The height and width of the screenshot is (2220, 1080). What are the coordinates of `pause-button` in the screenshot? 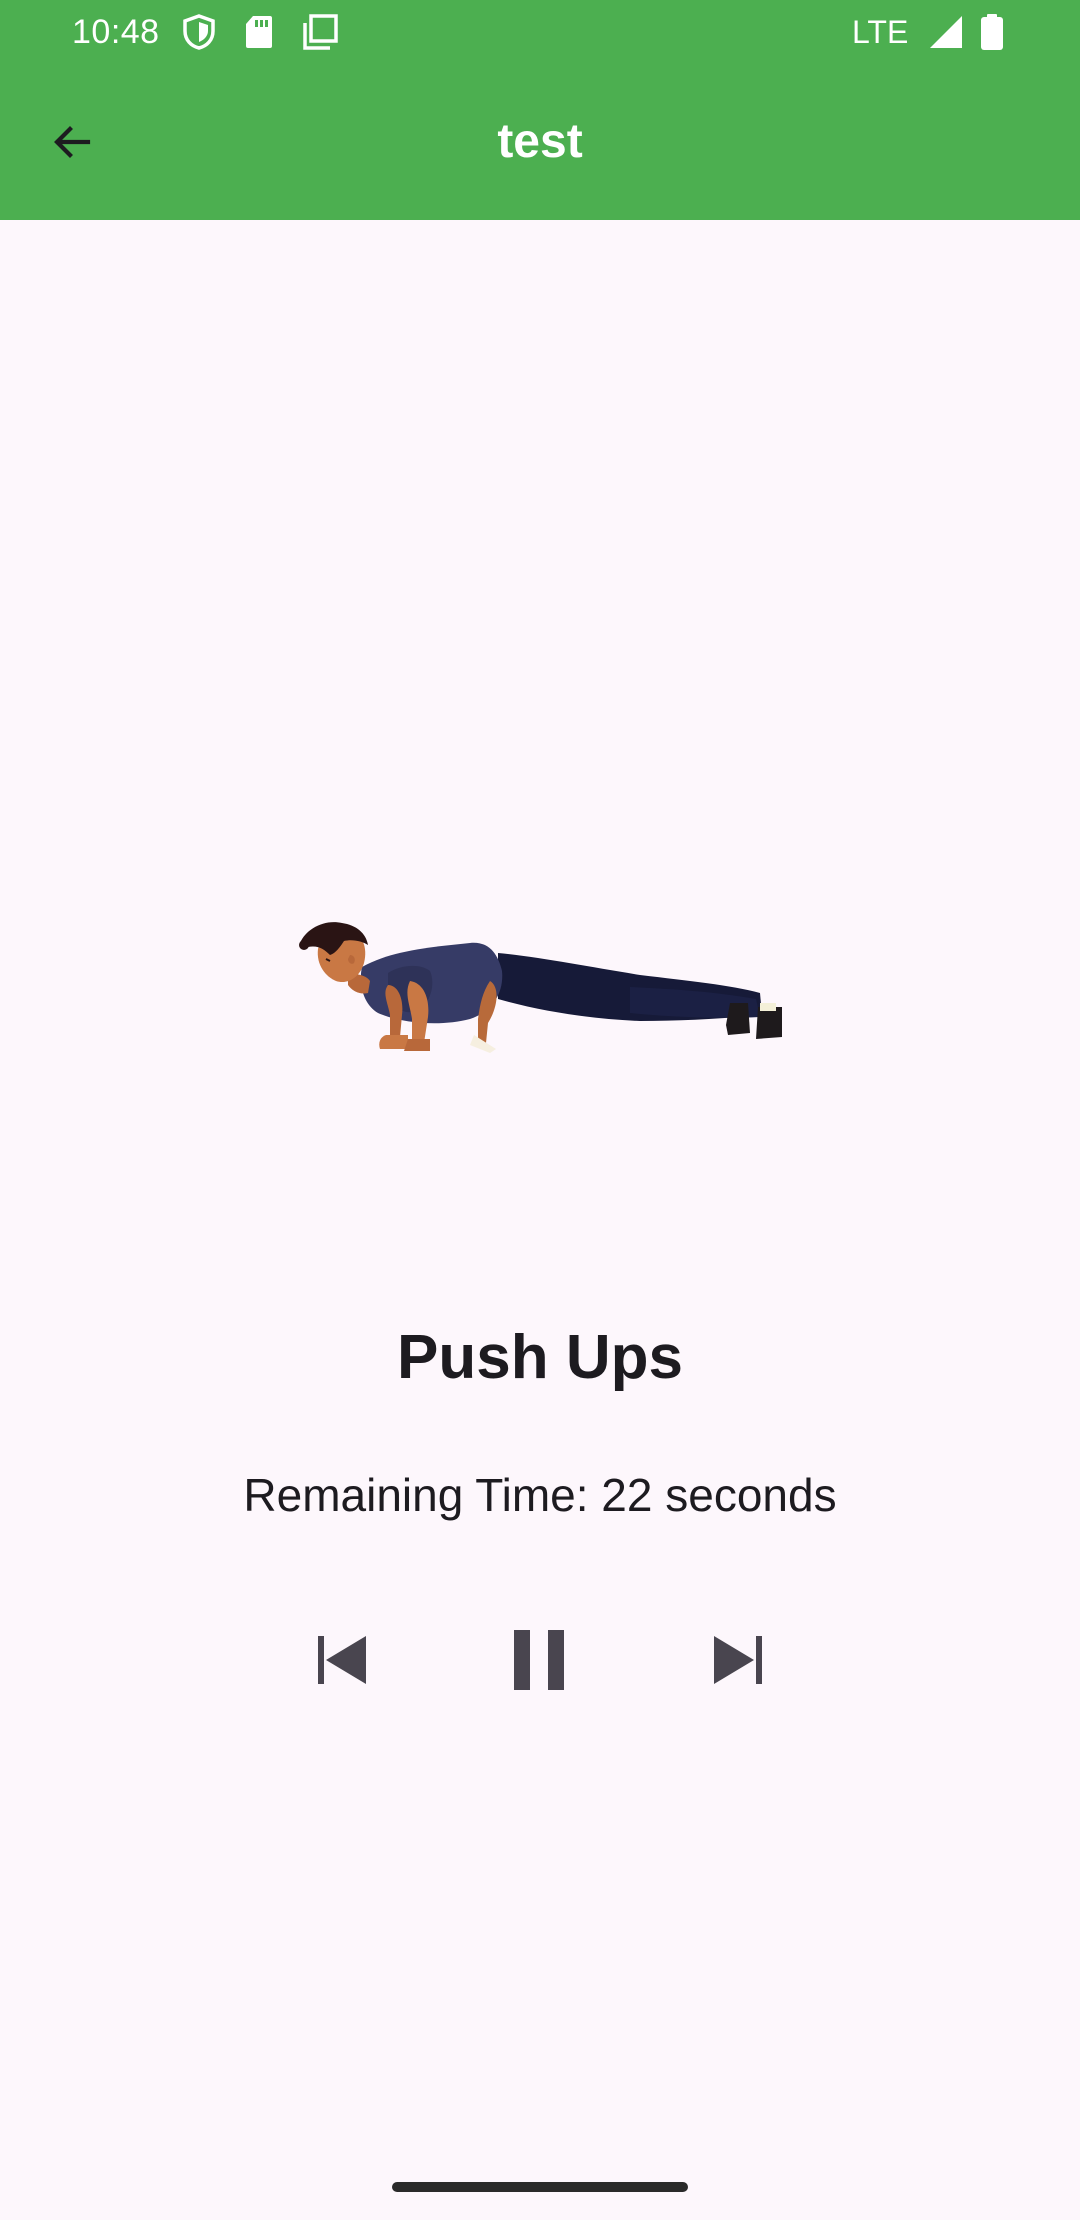 It's located at (540, 1660).